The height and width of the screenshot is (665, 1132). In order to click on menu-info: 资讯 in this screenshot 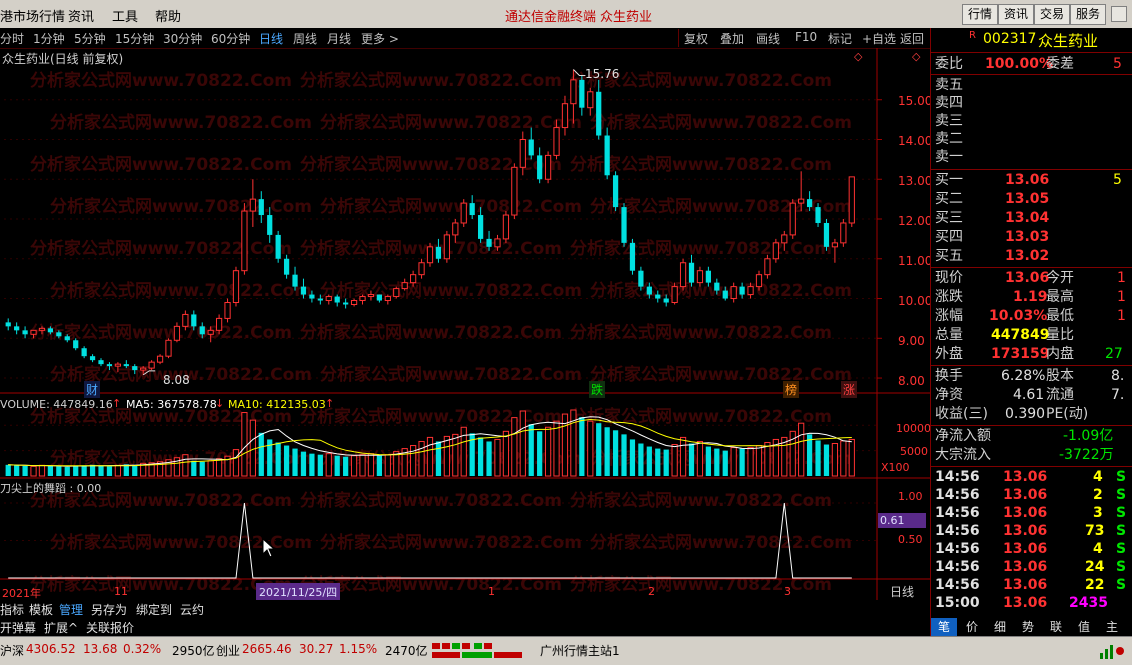, I will do `click(81, 15)`.